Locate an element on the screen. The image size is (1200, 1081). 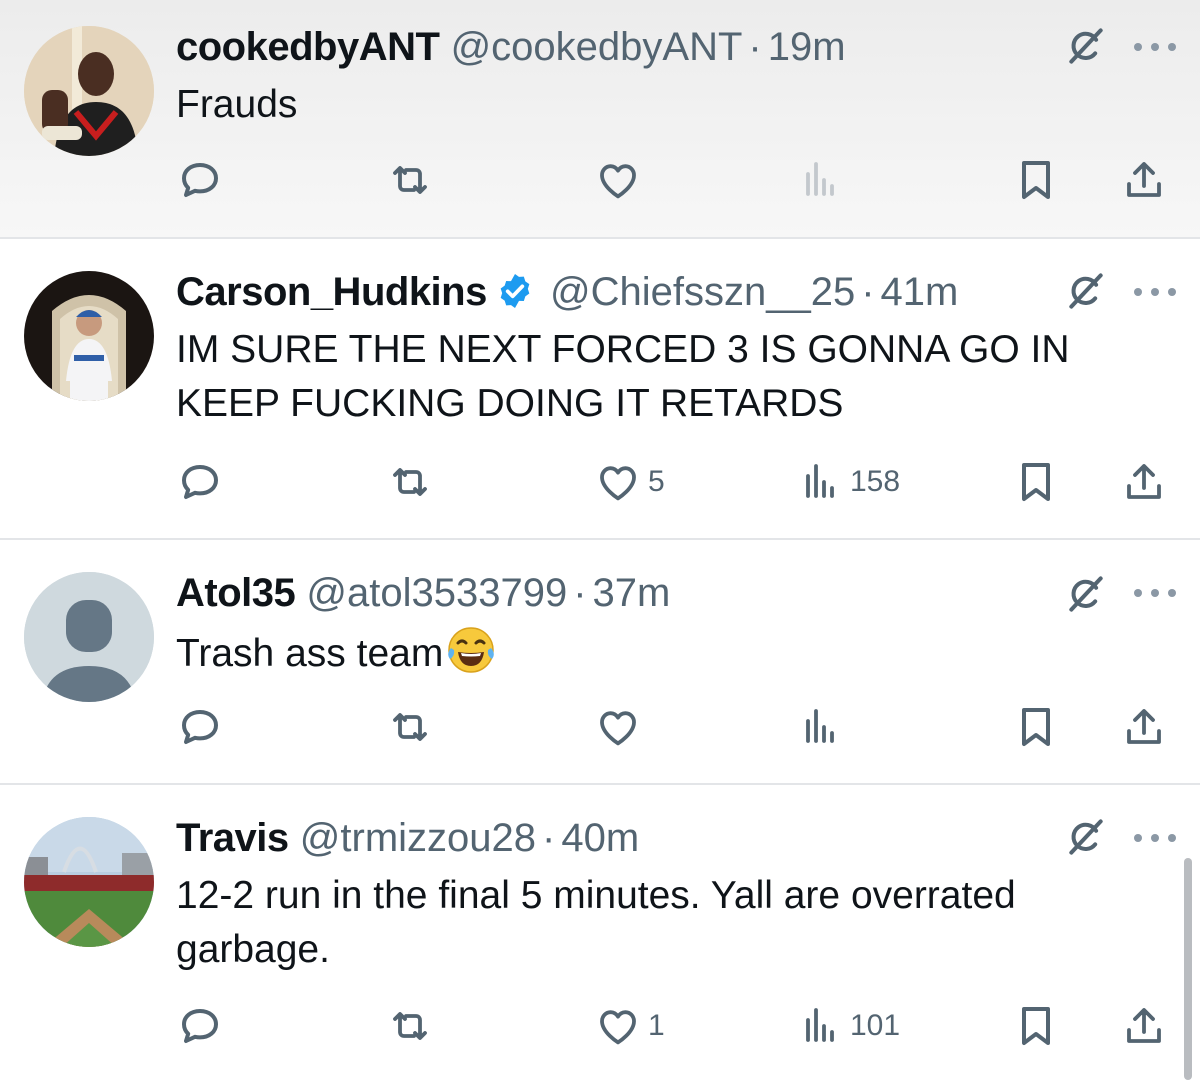
scrollbar is located at coordinates (1188, 969).